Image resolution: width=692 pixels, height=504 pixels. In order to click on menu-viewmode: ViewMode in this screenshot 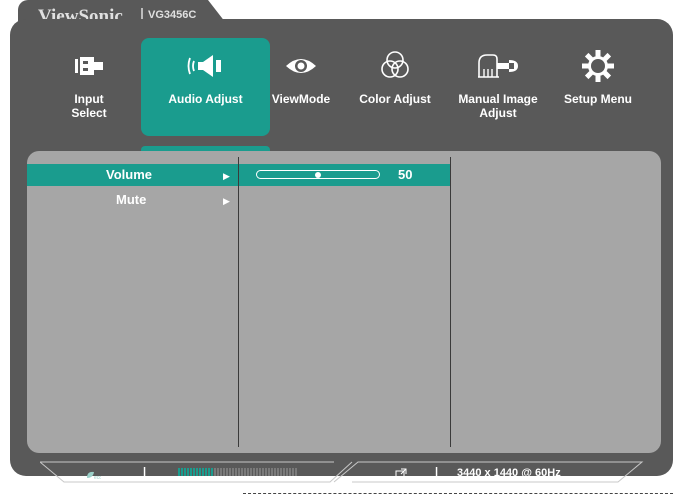, I will do `click(301, 87)`.